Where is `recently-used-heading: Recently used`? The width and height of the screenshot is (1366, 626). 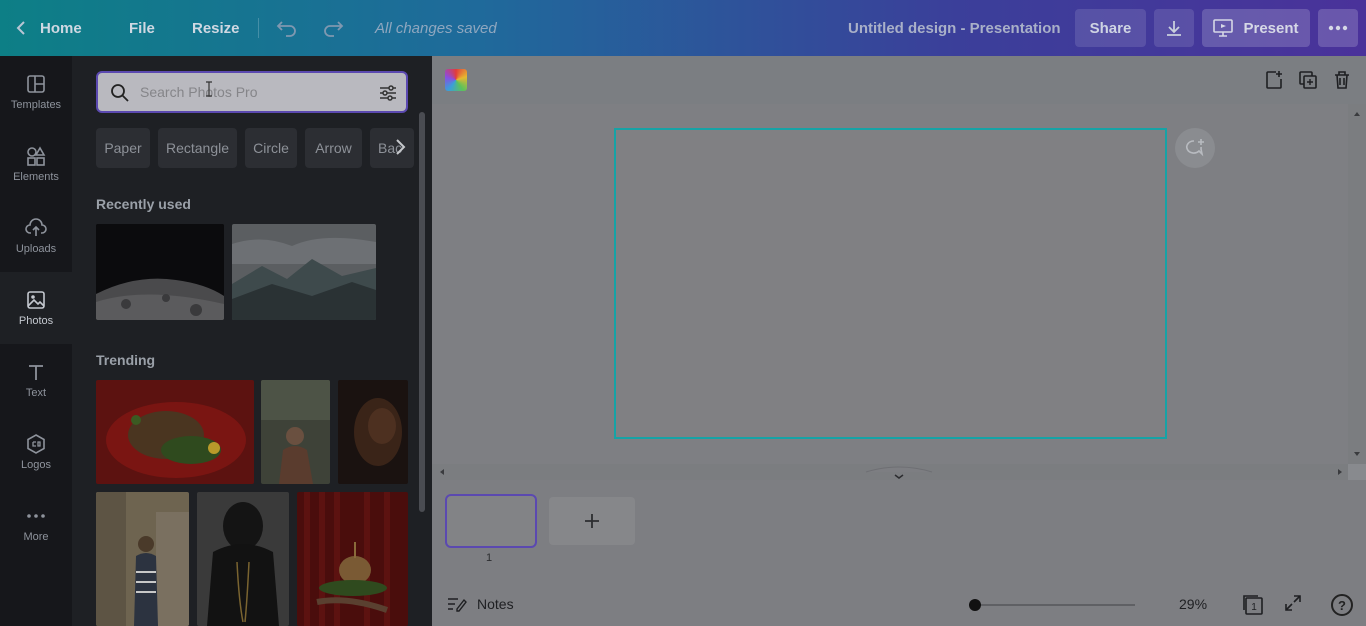
recently-used-heading: Recently used is located at coordinates (143, 204).